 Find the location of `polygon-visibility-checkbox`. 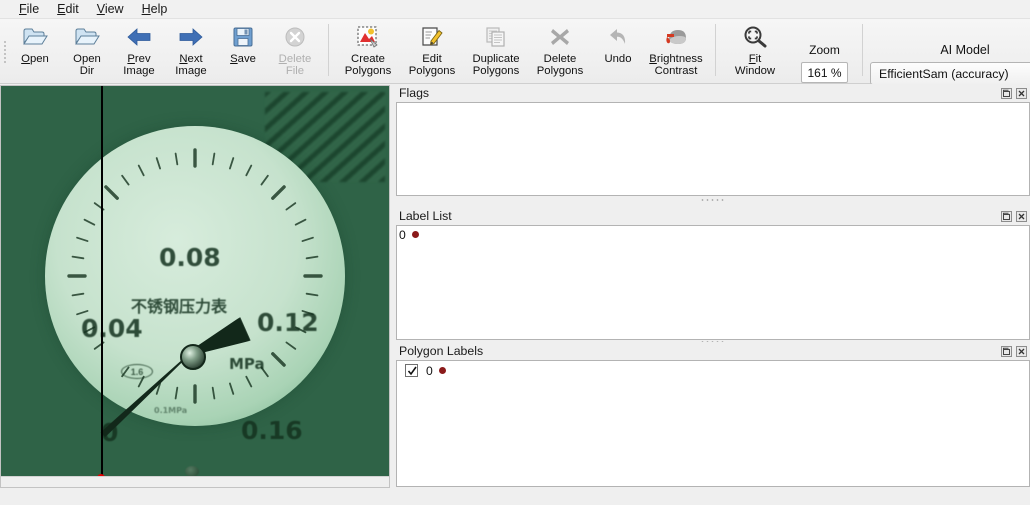

polygon-visibility-checkbox is located at coordinates (411, 370).